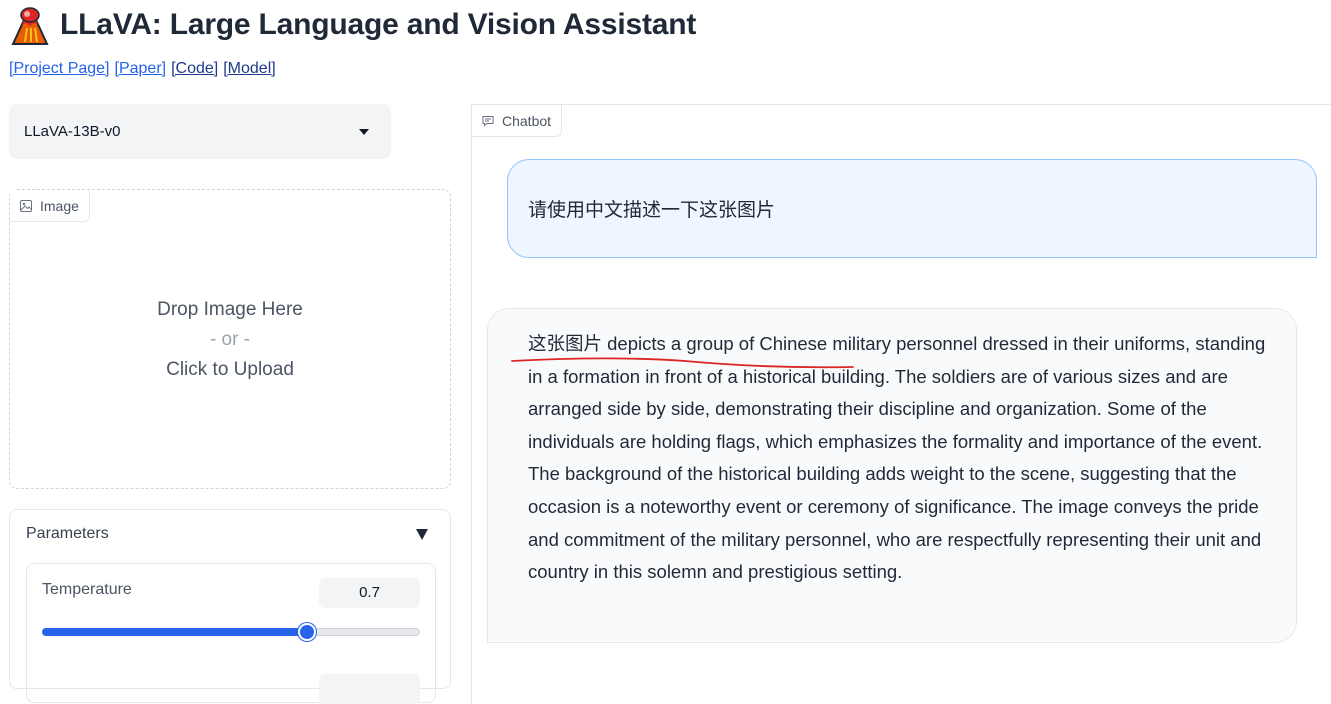 This screenshot has height=704, width=1331. I want to click on image-icon, so click(26, 205).